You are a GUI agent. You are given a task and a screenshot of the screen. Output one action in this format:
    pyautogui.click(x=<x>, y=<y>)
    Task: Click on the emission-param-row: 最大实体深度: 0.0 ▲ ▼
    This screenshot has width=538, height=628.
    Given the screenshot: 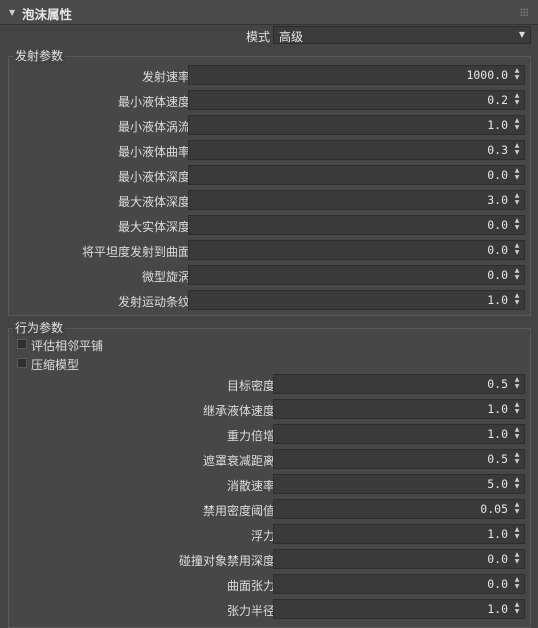 What is the action you would take?
    pyautogui.click(x=269, y=225)
    